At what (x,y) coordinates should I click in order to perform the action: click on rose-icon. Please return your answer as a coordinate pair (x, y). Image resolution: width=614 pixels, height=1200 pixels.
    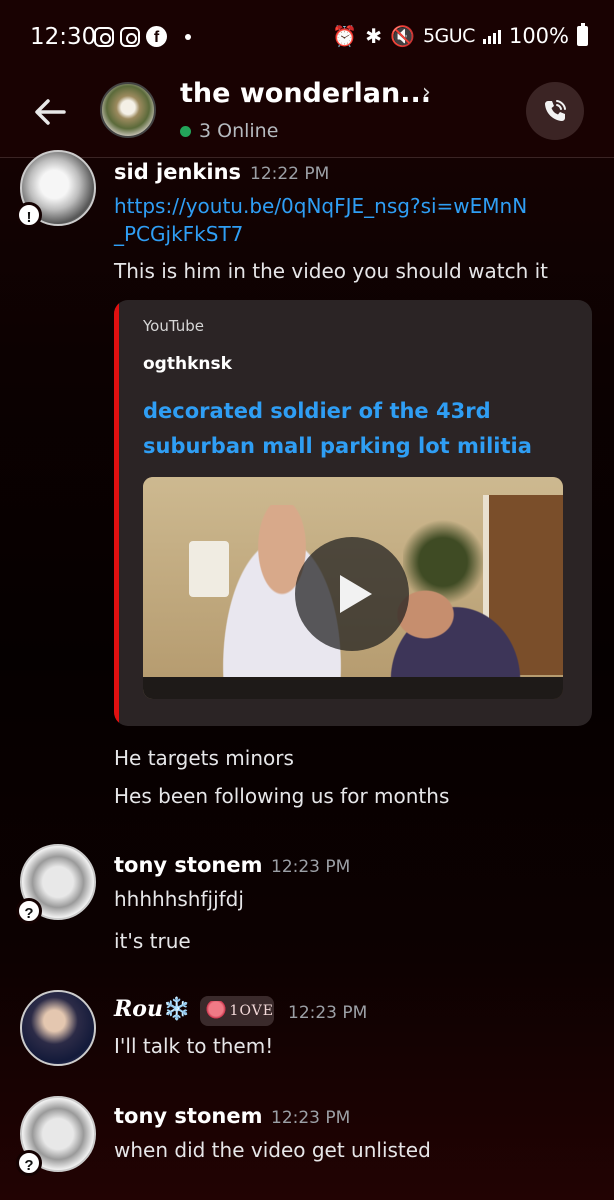
    Looking at the image, I should click on (216, 1011).